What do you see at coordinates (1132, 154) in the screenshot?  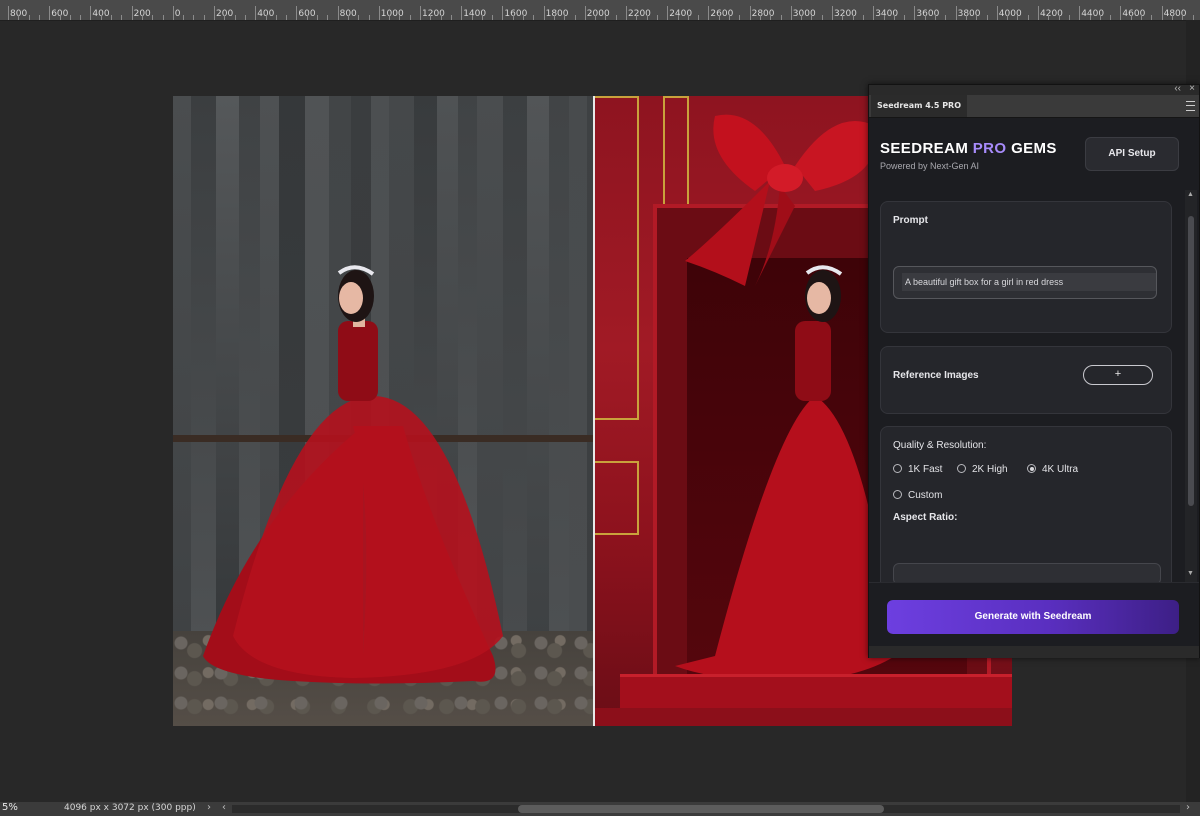 I see `api-setup-button: API Setup` at bounding box center [1132, 154].